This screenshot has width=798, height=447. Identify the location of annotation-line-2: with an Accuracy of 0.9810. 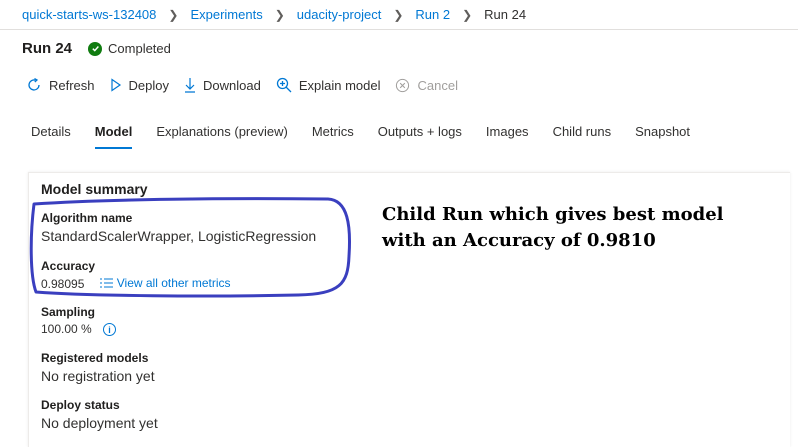
(519, 240).